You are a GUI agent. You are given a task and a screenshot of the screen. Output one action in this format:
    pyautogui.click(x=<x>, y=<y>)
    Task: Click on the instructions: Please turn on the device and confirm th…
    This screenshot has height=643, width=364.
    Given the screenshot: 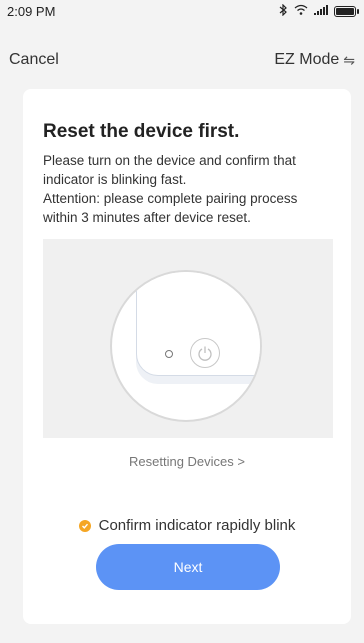 What is the action you would take?
    pyautogui.click(x=188, y=189)
    